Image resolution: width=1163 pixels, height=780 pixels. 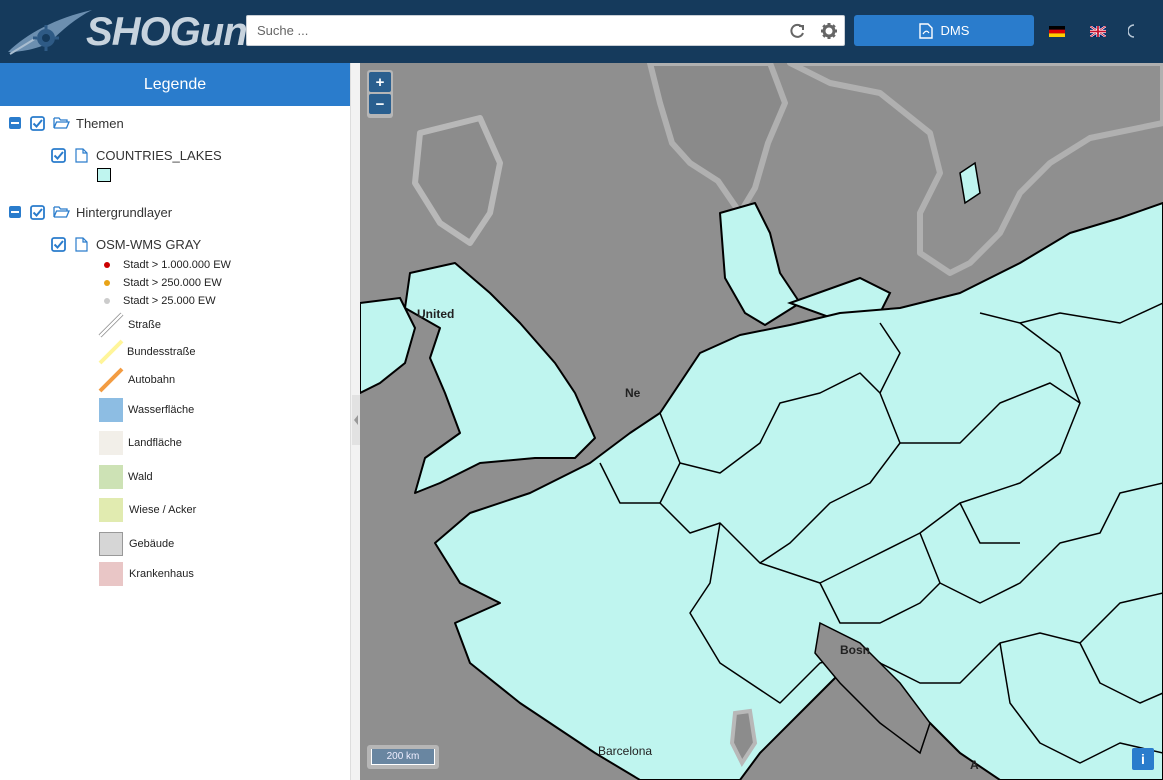 I want to click on legend-item-label: Stadt > 1.000.000 EW, so click(x=177, y=265).